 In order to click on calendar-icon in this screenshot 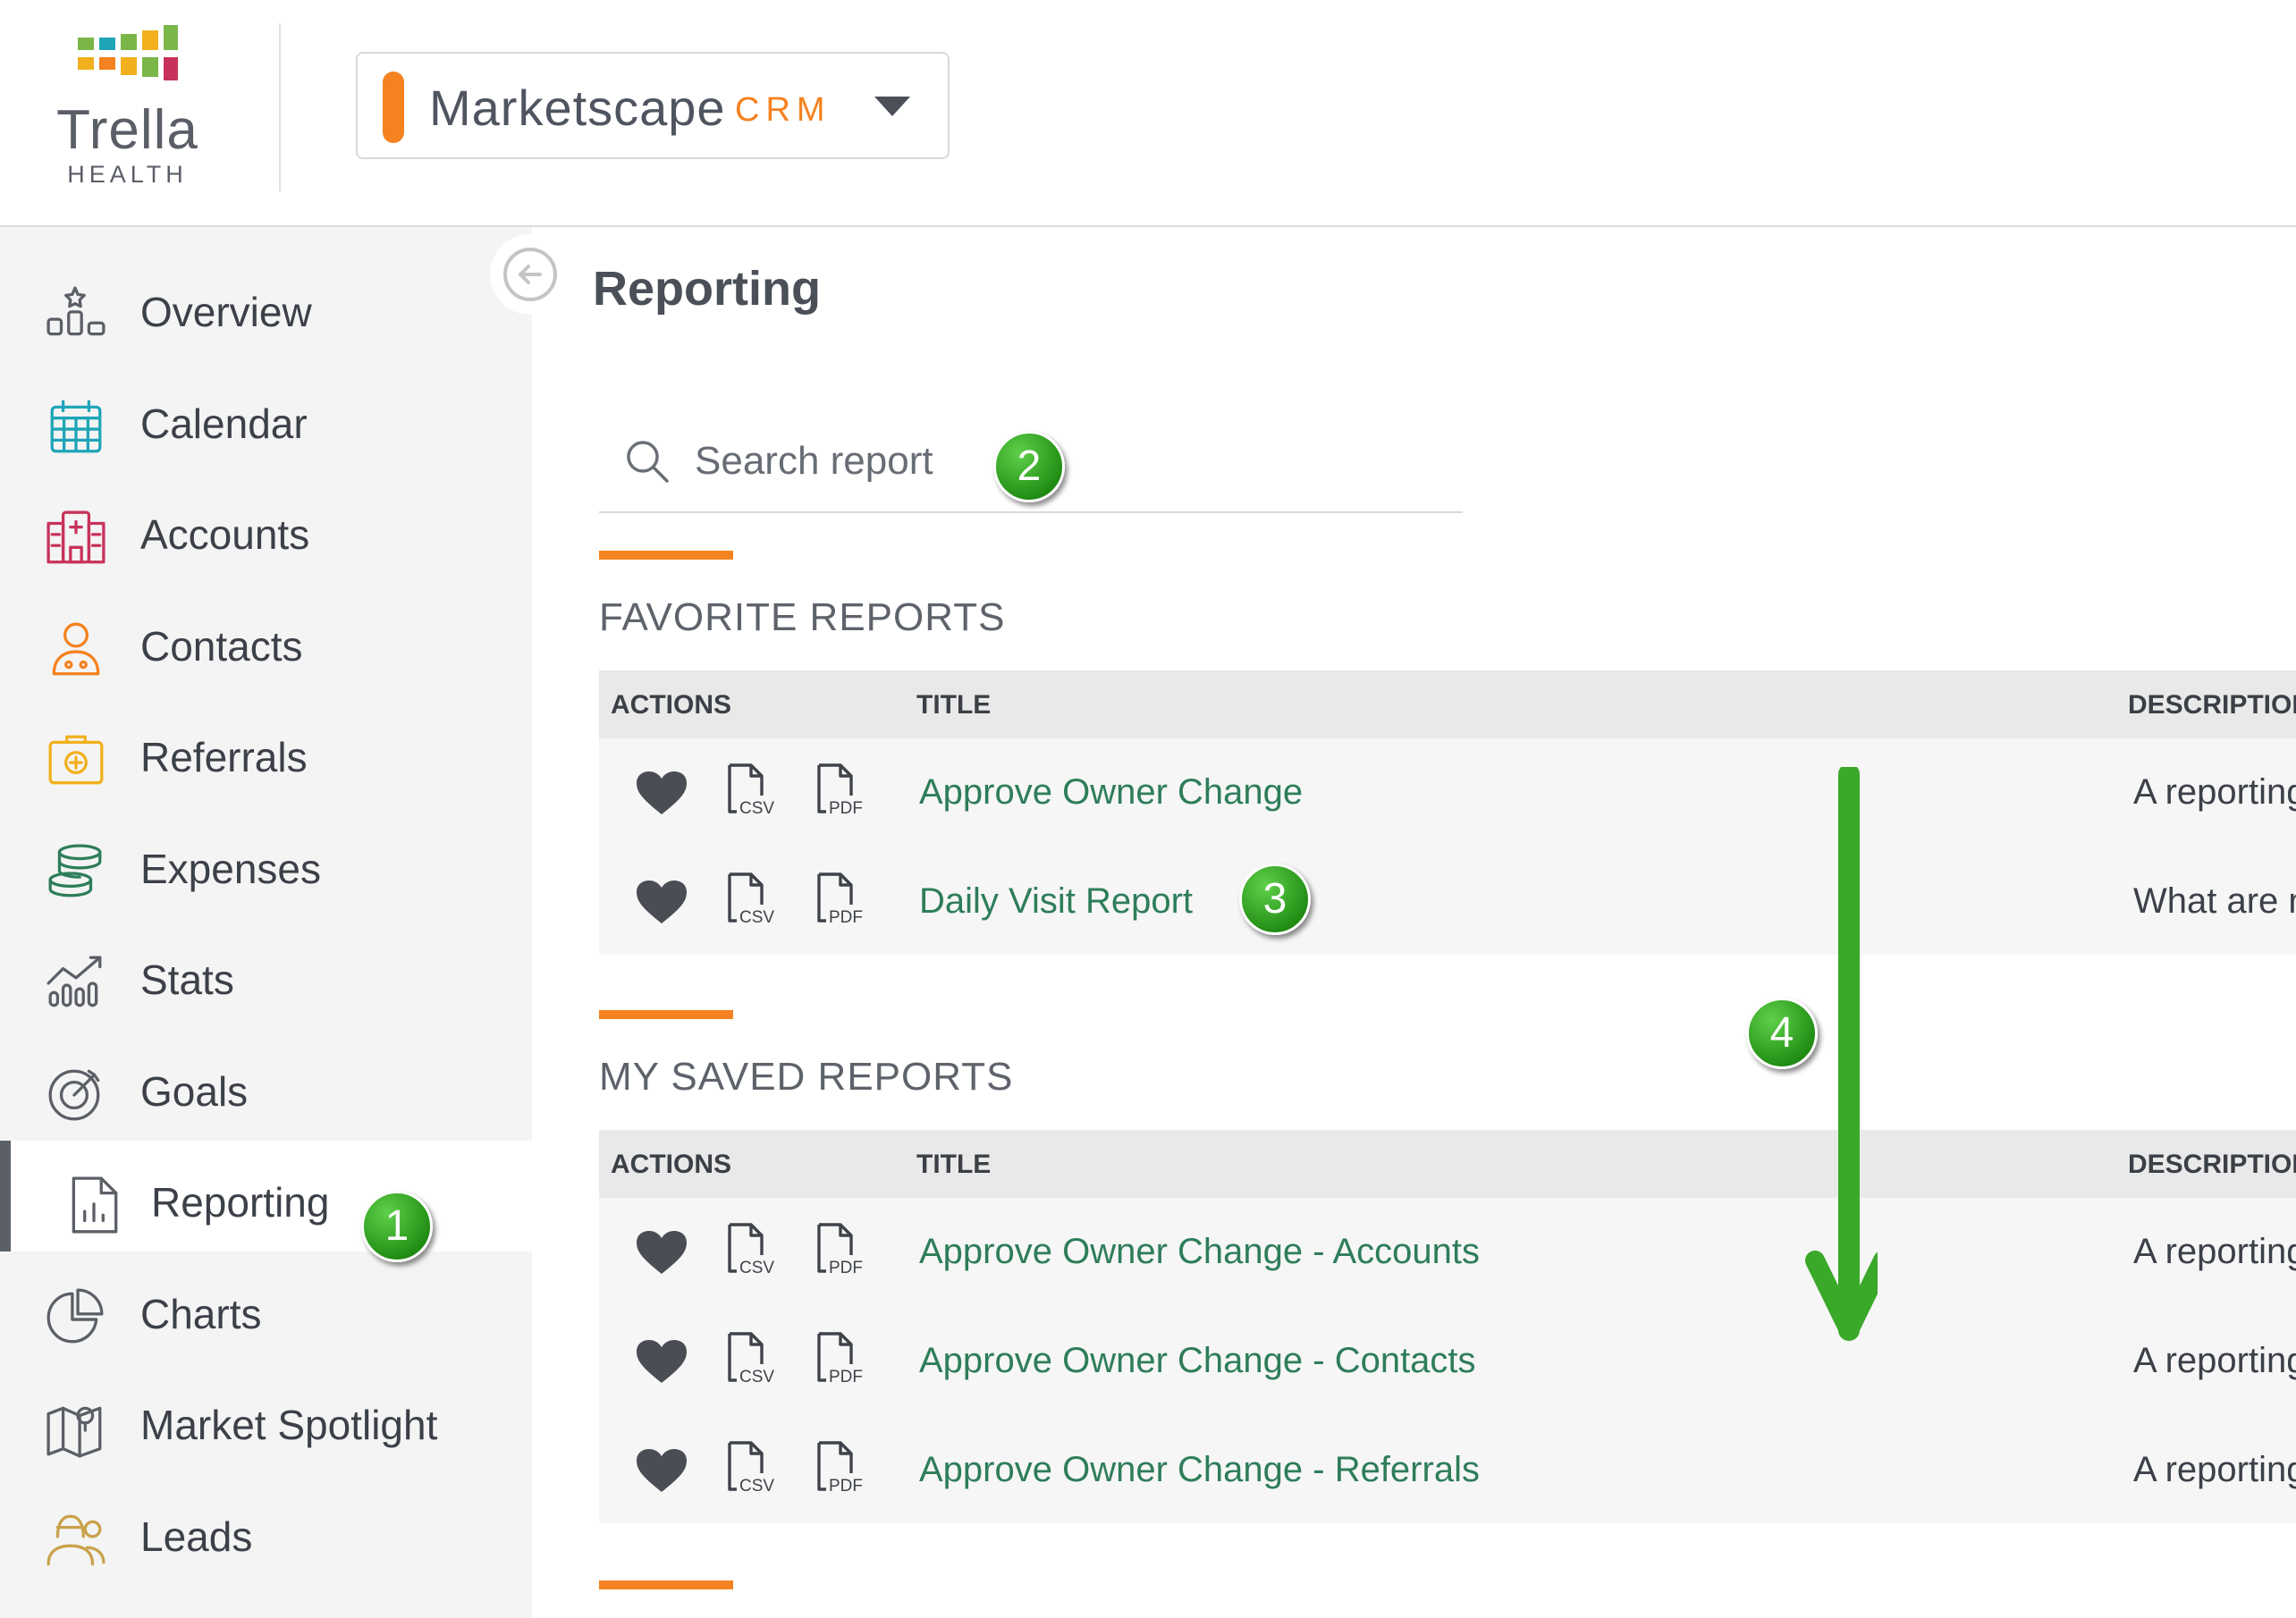, I will do `click(76, 427)`.